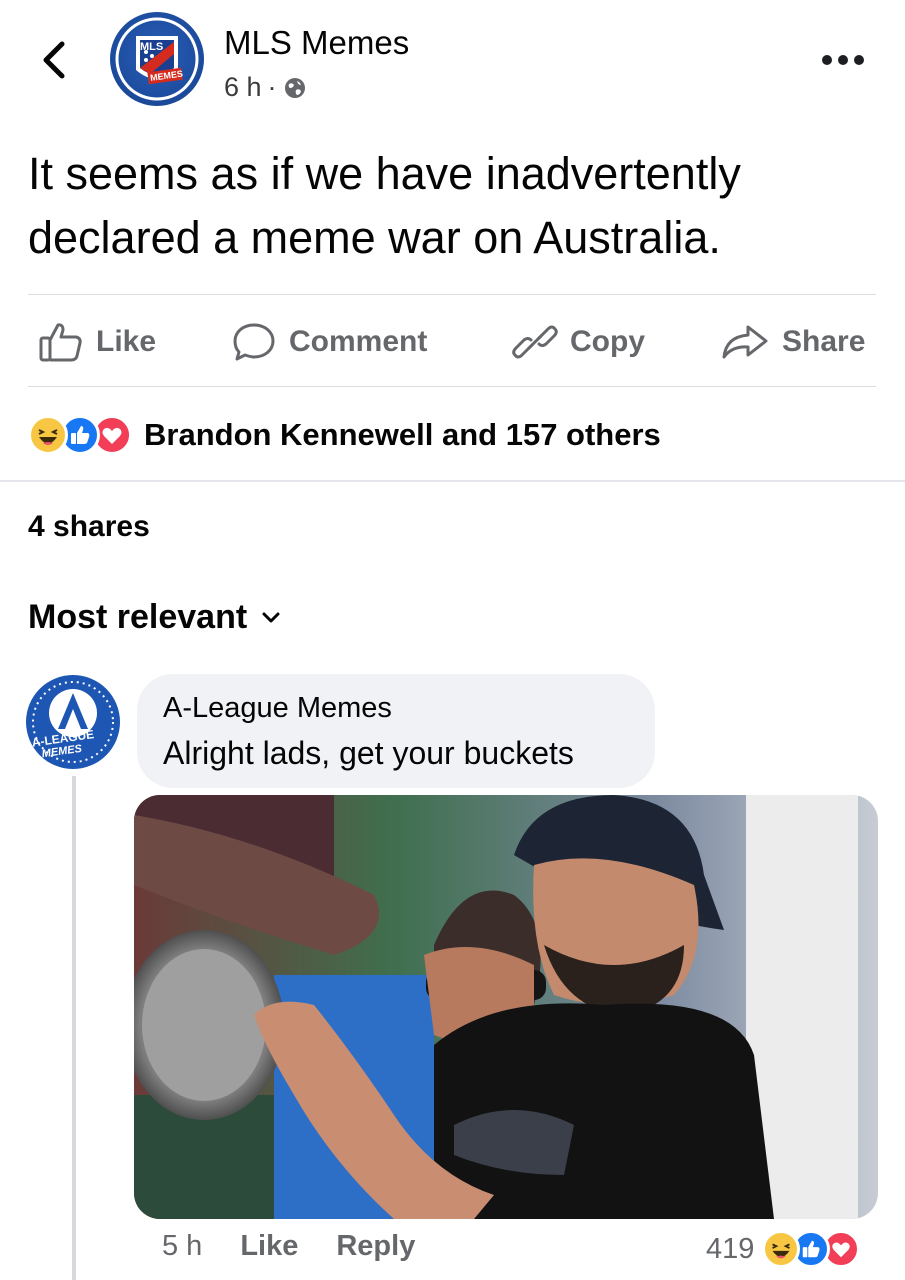  What do you see at coordinates (60, 342) in the screenshot?
I see `thumbs-up-icon` at bounding box center [60, 342].